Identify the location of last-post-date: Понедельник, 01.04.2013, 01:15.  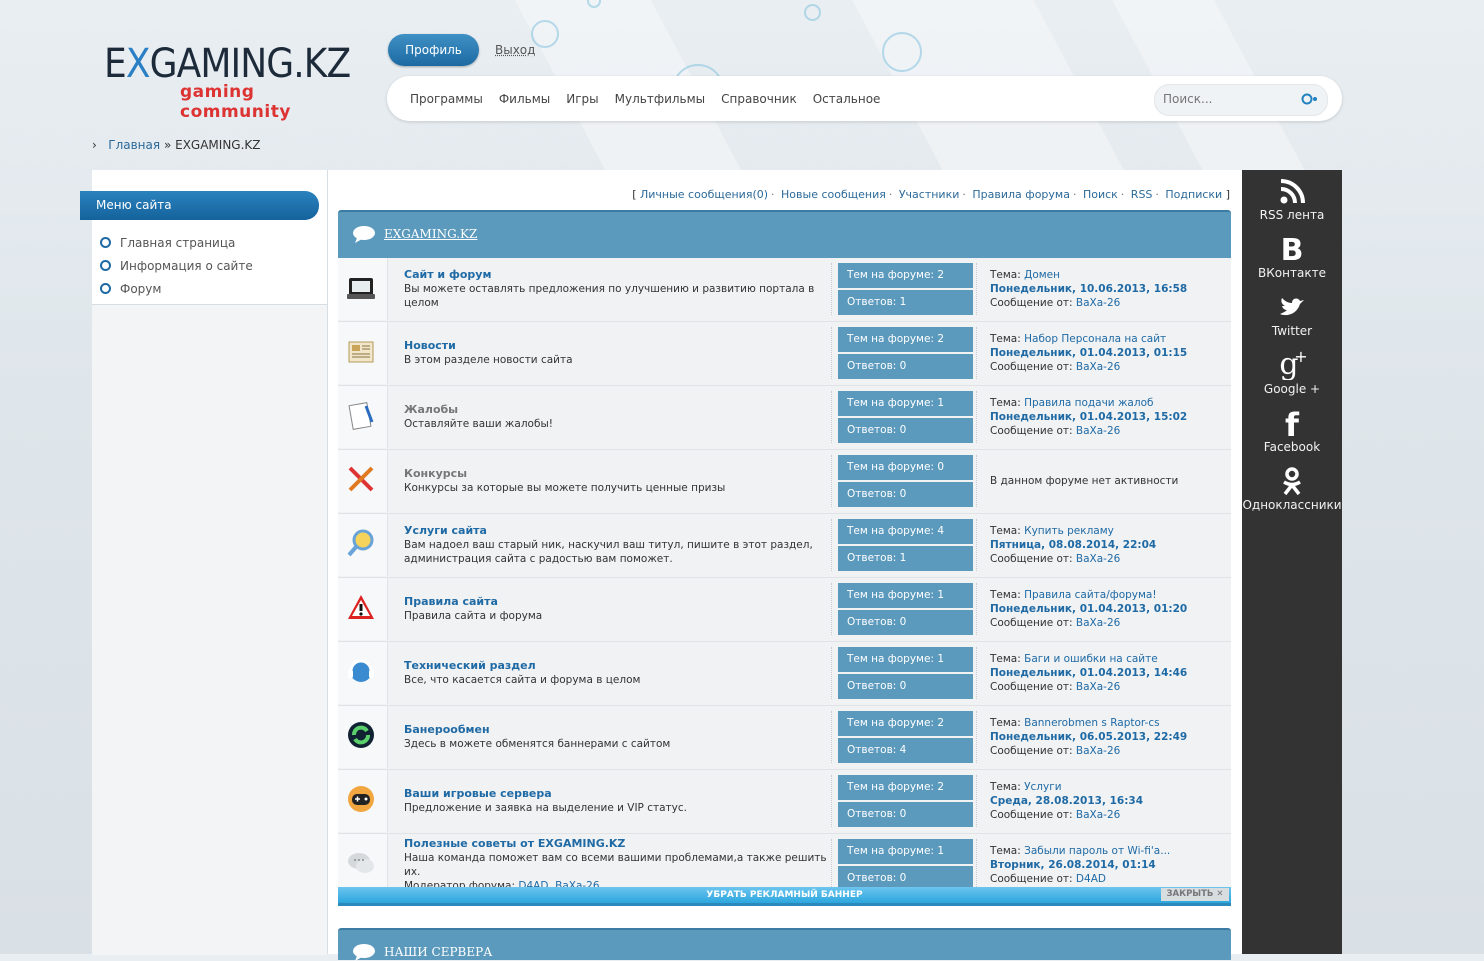
(1110, 353).